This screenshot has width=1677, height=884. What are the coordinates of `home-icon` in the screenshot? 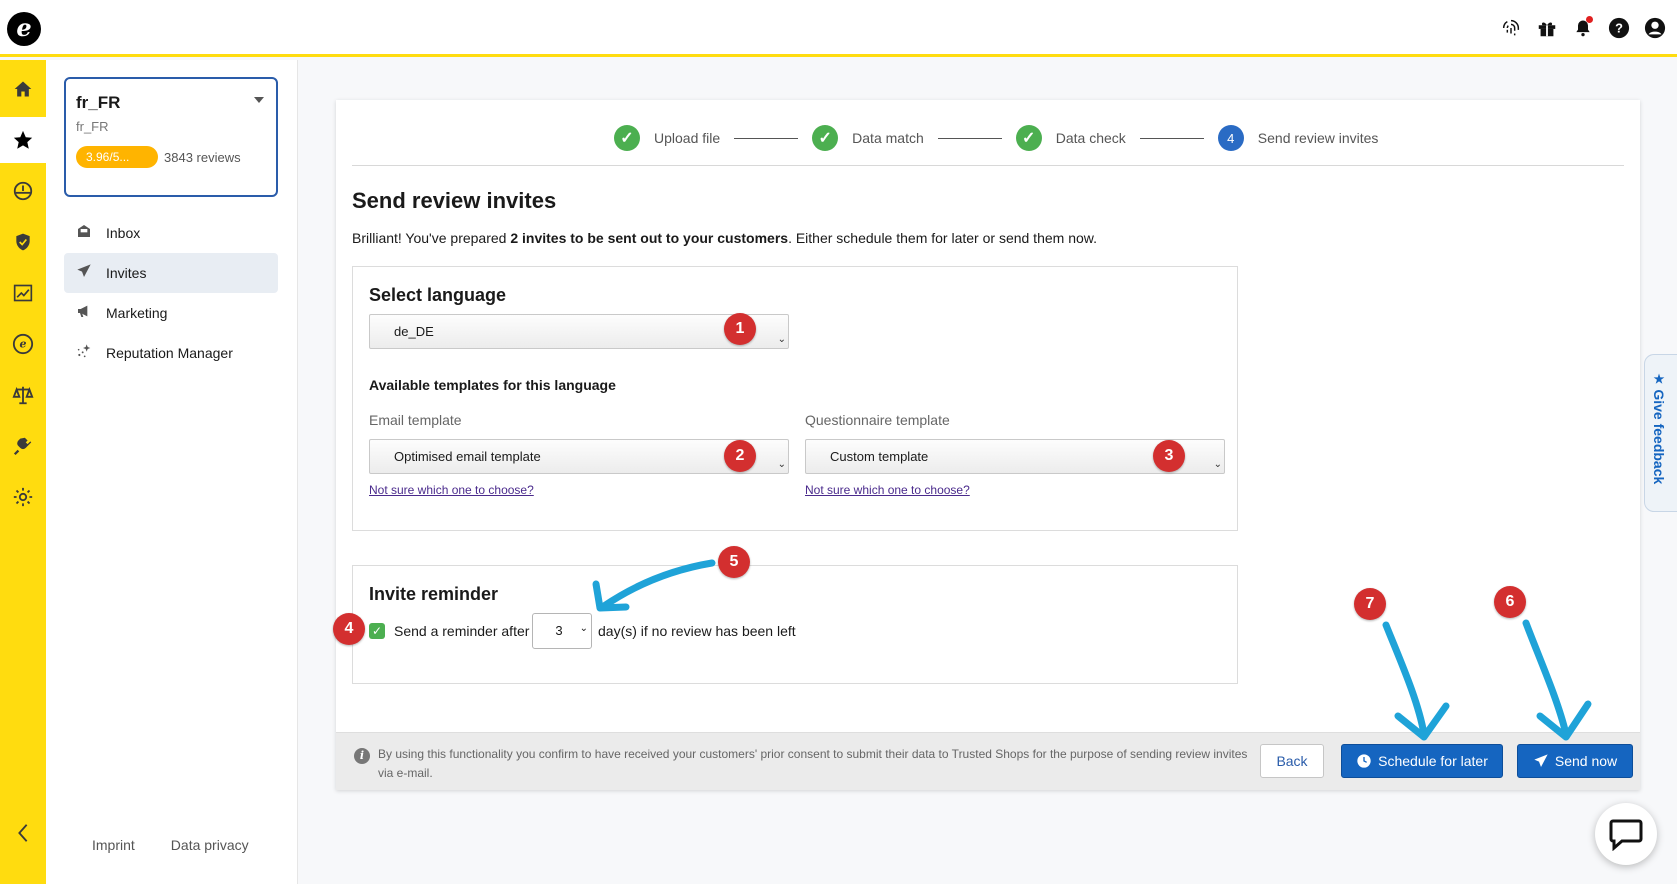 It's located at (23, 89).